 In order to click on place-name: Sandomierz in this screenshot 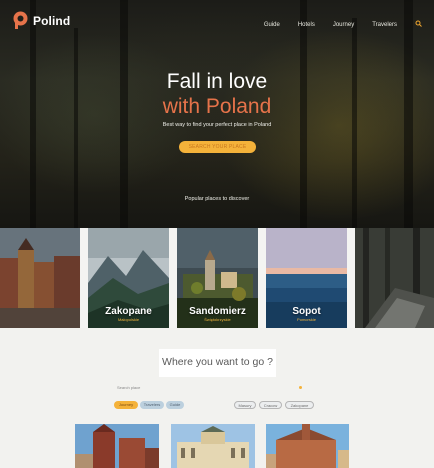, I will do `click(217, 311)`.